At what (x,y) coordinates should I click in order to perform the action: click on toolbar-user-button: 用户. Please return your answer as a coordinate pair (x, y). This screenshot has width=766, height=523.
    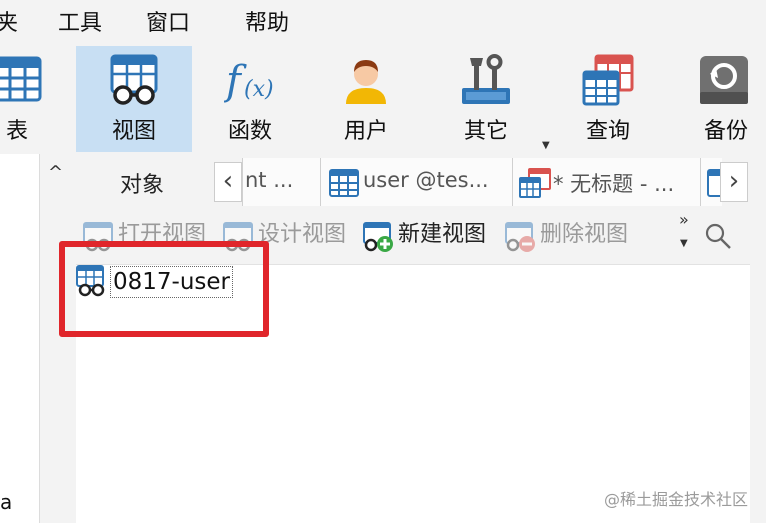
    Looking at the image, I should click on (366, 99).